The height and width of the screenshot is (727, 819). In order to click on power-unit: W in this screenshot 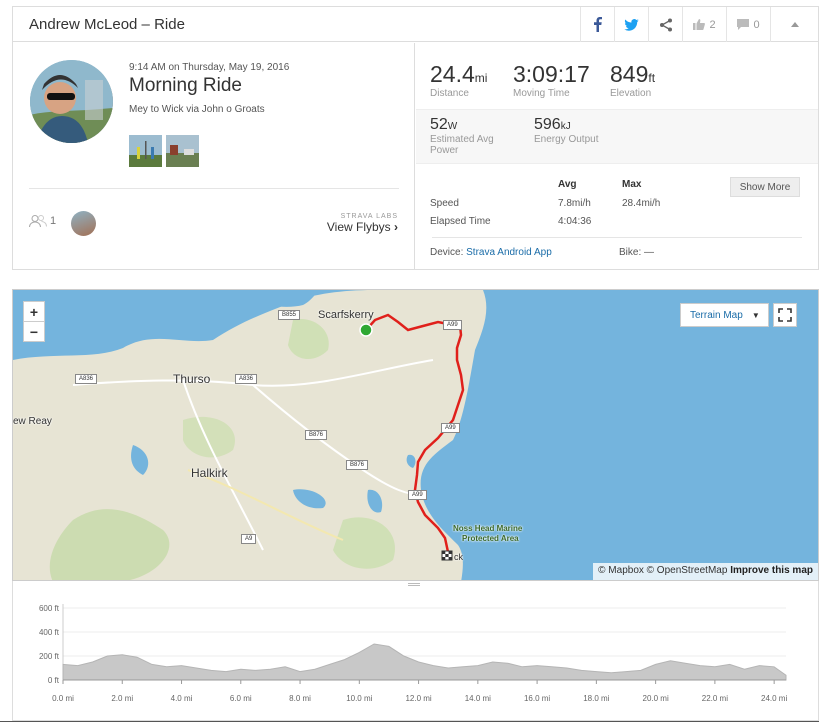, I will do `click(452, 126)`.